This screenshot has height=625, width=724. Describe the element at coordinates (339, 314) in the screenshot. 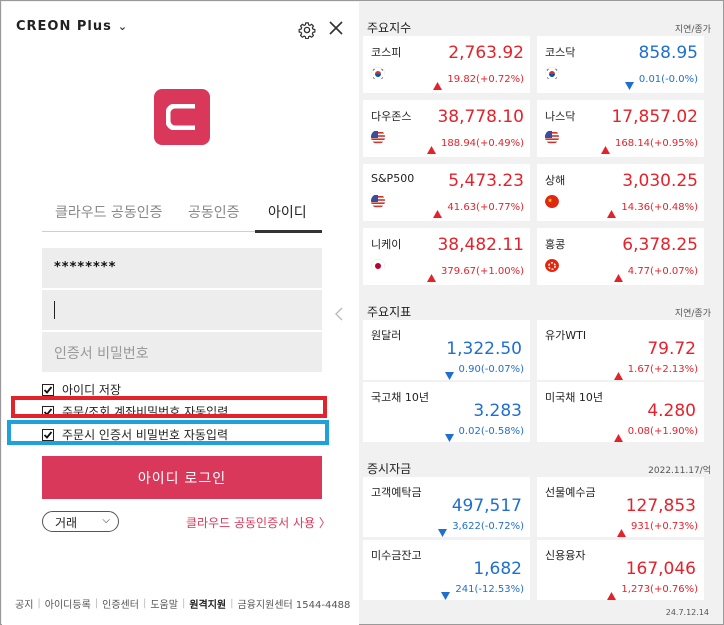

I see `chevron-left-icon` at that location.